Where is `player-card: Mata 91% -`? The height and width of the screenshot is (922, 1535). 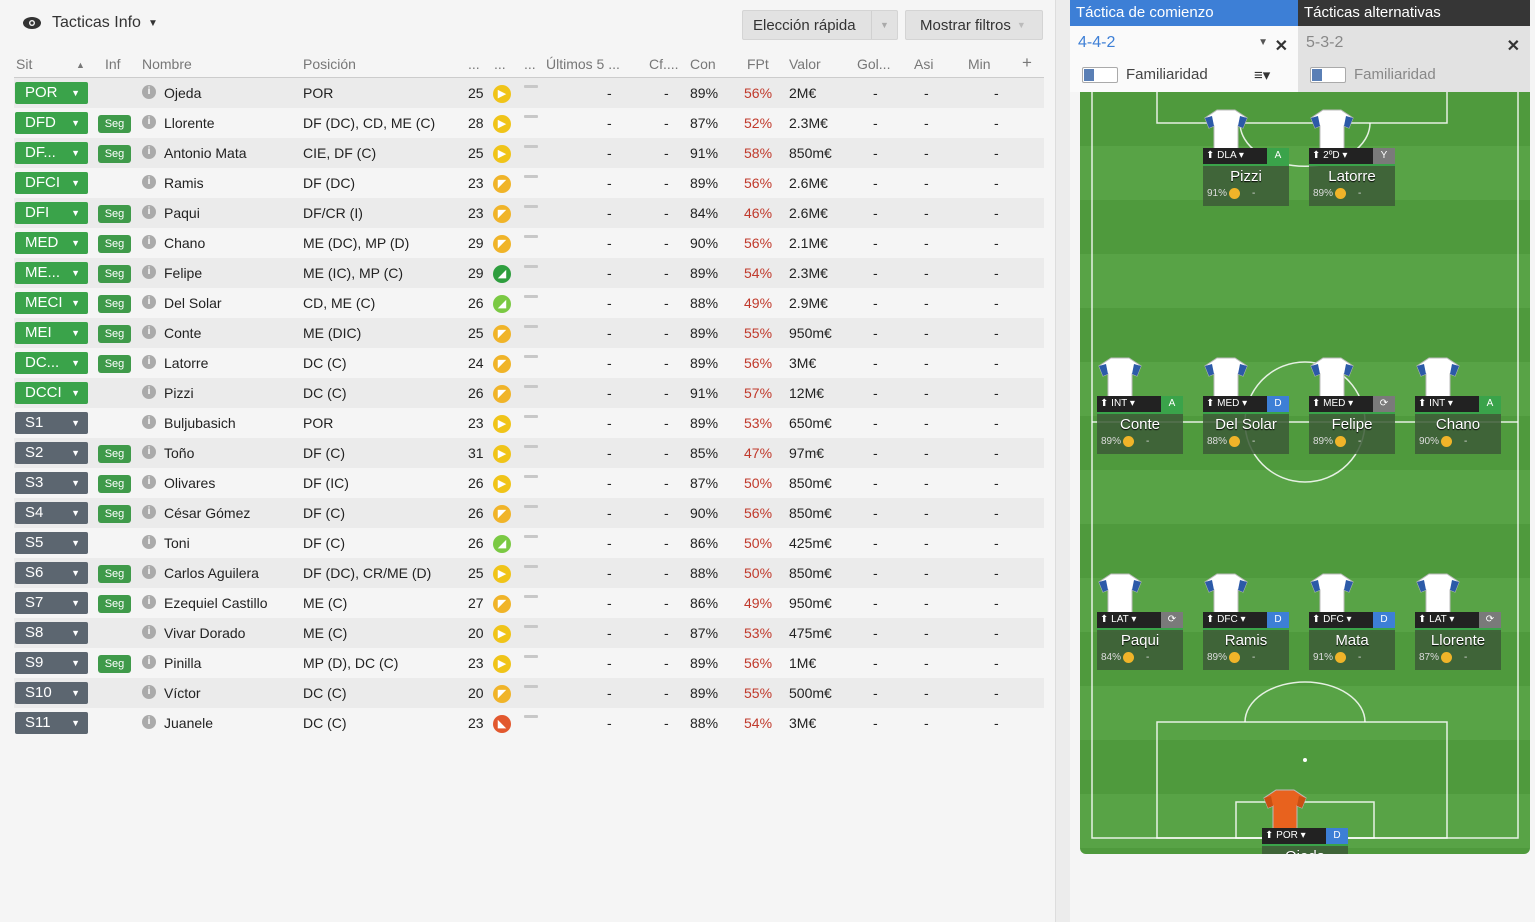
player-card: Mata 91% - is located at coordinates (1352, 649).